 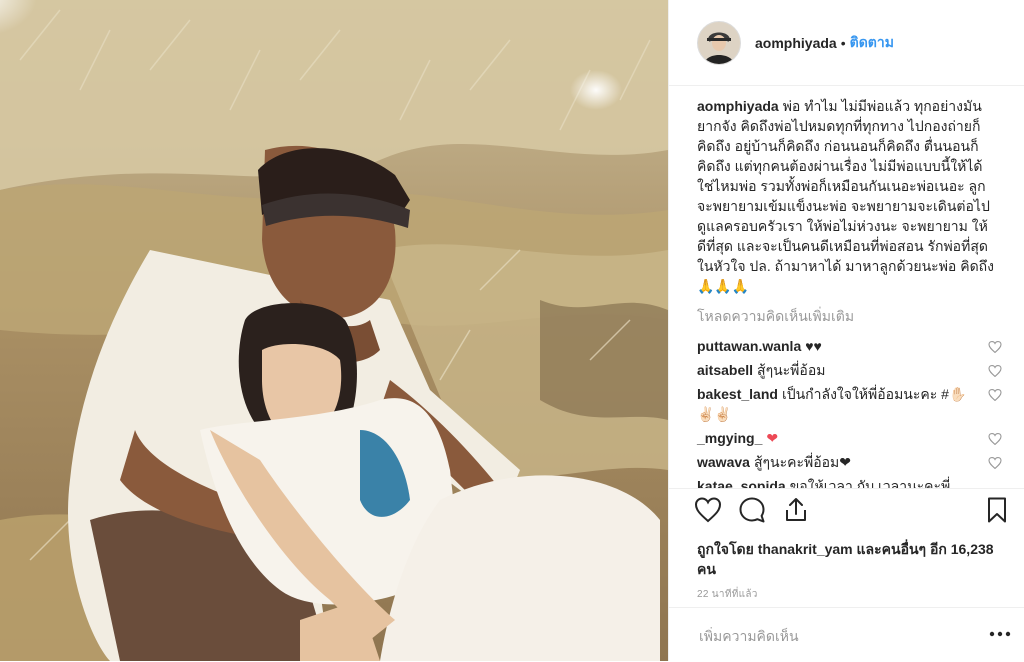 I want to click on comment-username: bakest_land, so click(x=737, y=394).